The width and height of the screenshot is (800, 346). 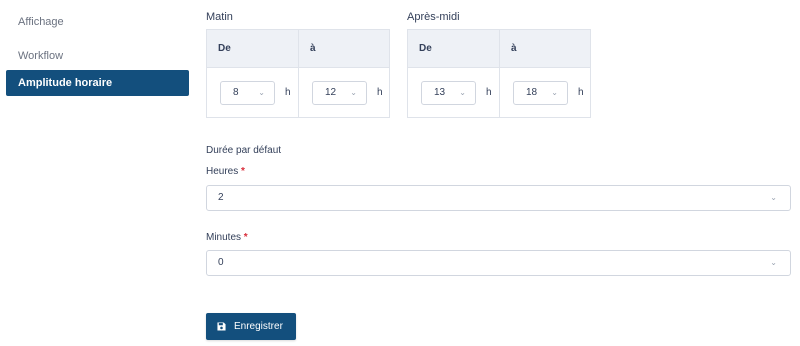 What do you see at coordinates (97, 56) in the screenshot?
I see `sidebar-item-workflow: Workflow` at bounding box center [97, 56].